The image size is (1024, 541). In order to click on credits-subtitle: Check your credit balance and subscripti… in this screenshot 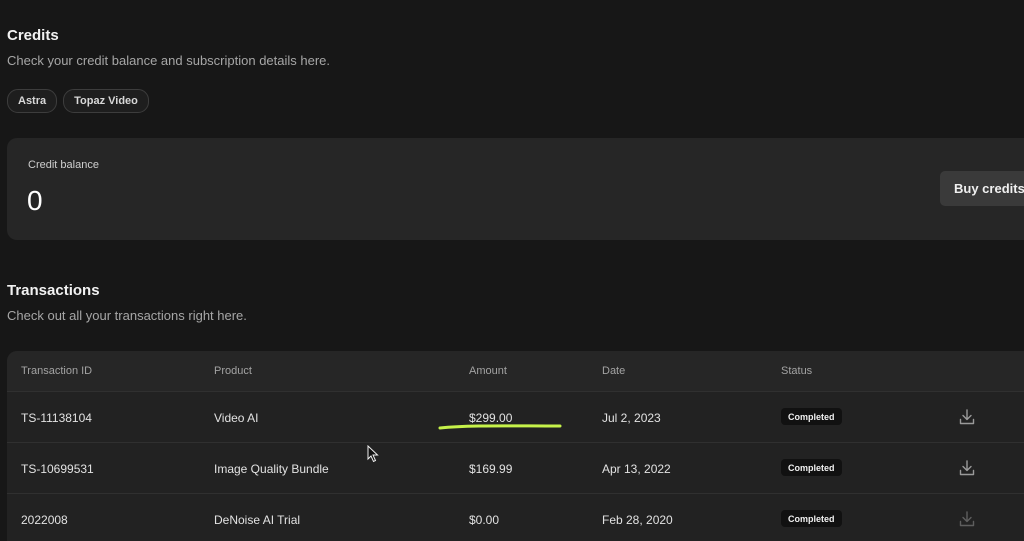, I will do `click(169, 60)`.